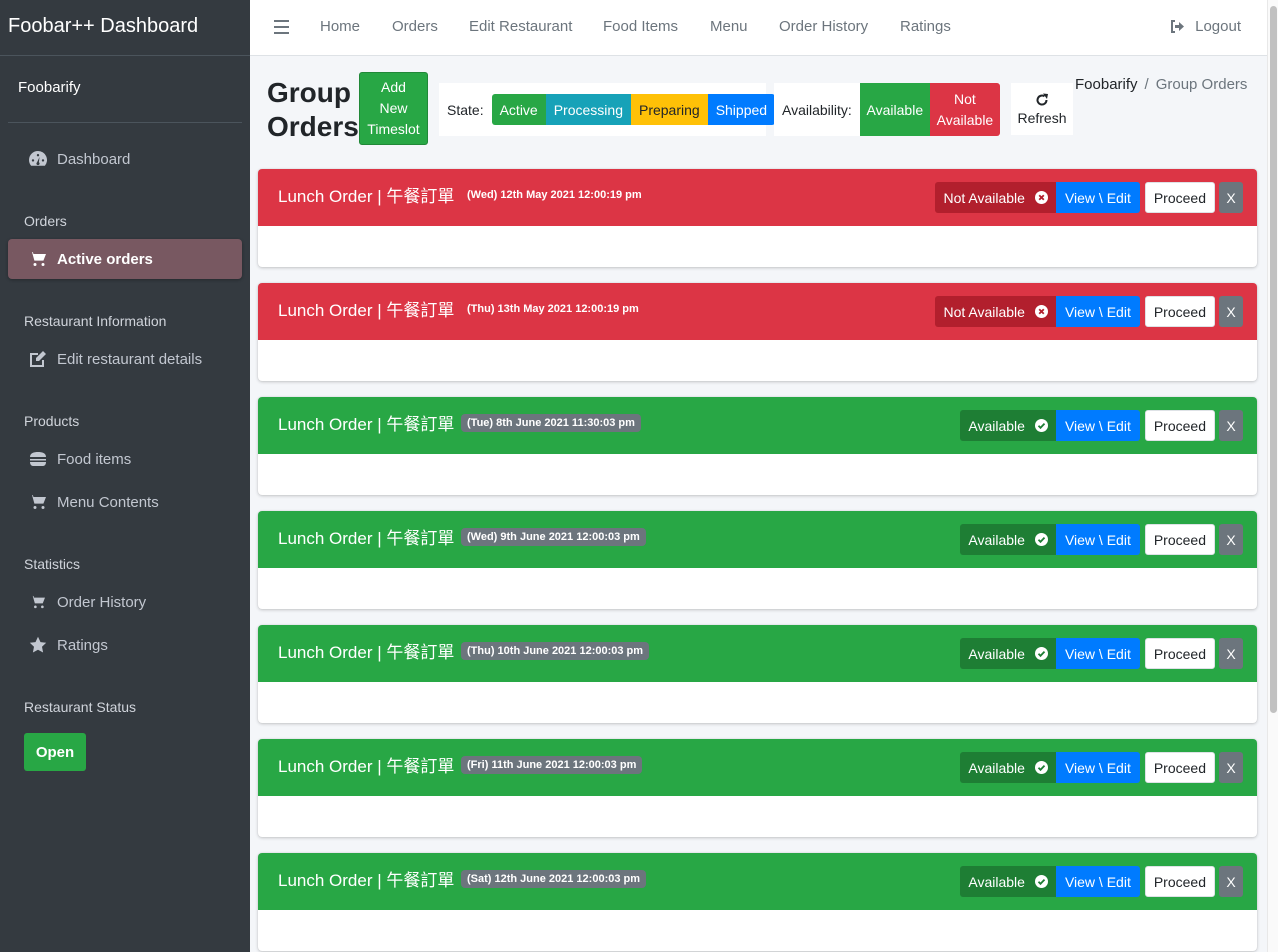 The height and width of the screenshot is (952, 1278). I want to click on state-label: State:, so click(465, 109).